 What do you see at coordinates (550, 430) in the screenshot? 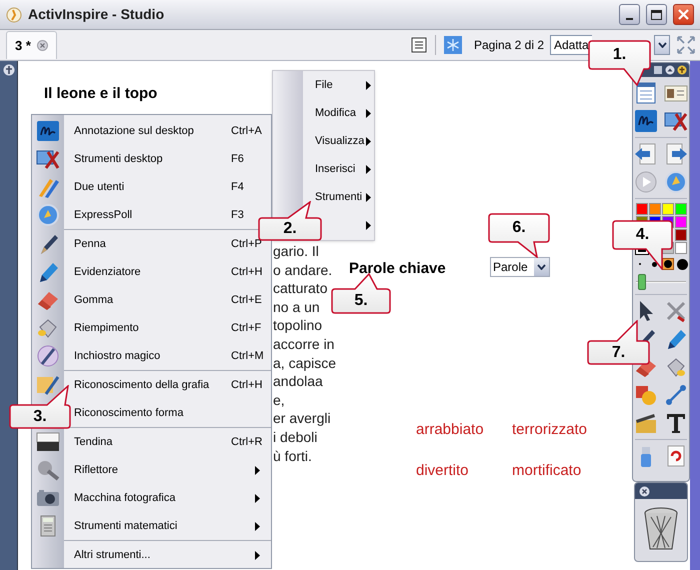
I see `keyword: terrorizzato` at bounding box center [550, 430].